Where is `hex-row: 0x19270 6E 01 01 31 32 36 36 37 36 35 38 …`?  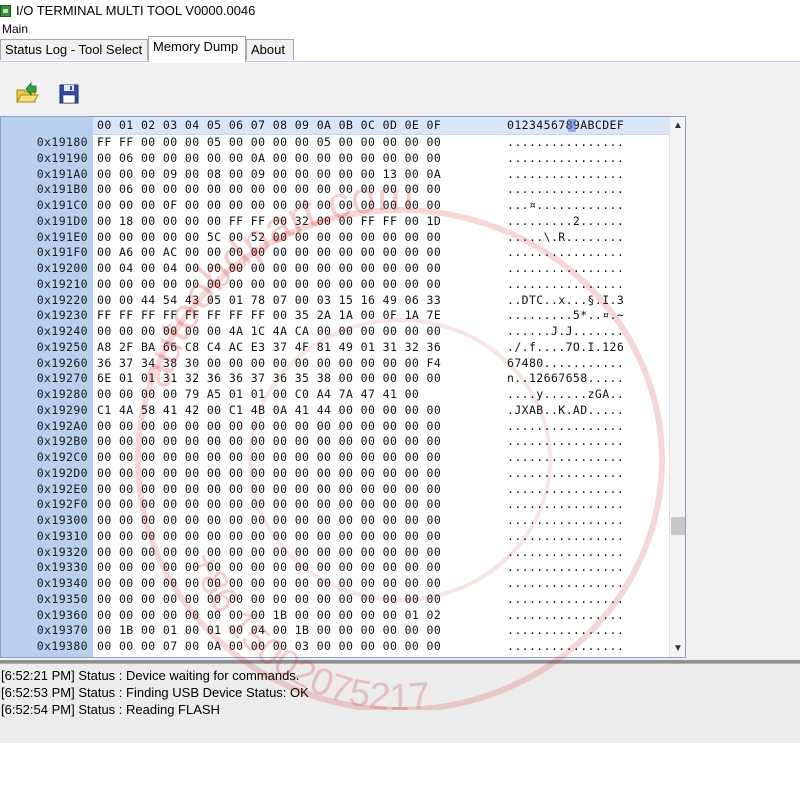
hex-row: 0x19270 6E 01 01 31 32 36 36 37 36 35 38 … is located at coordinates (335, 379).